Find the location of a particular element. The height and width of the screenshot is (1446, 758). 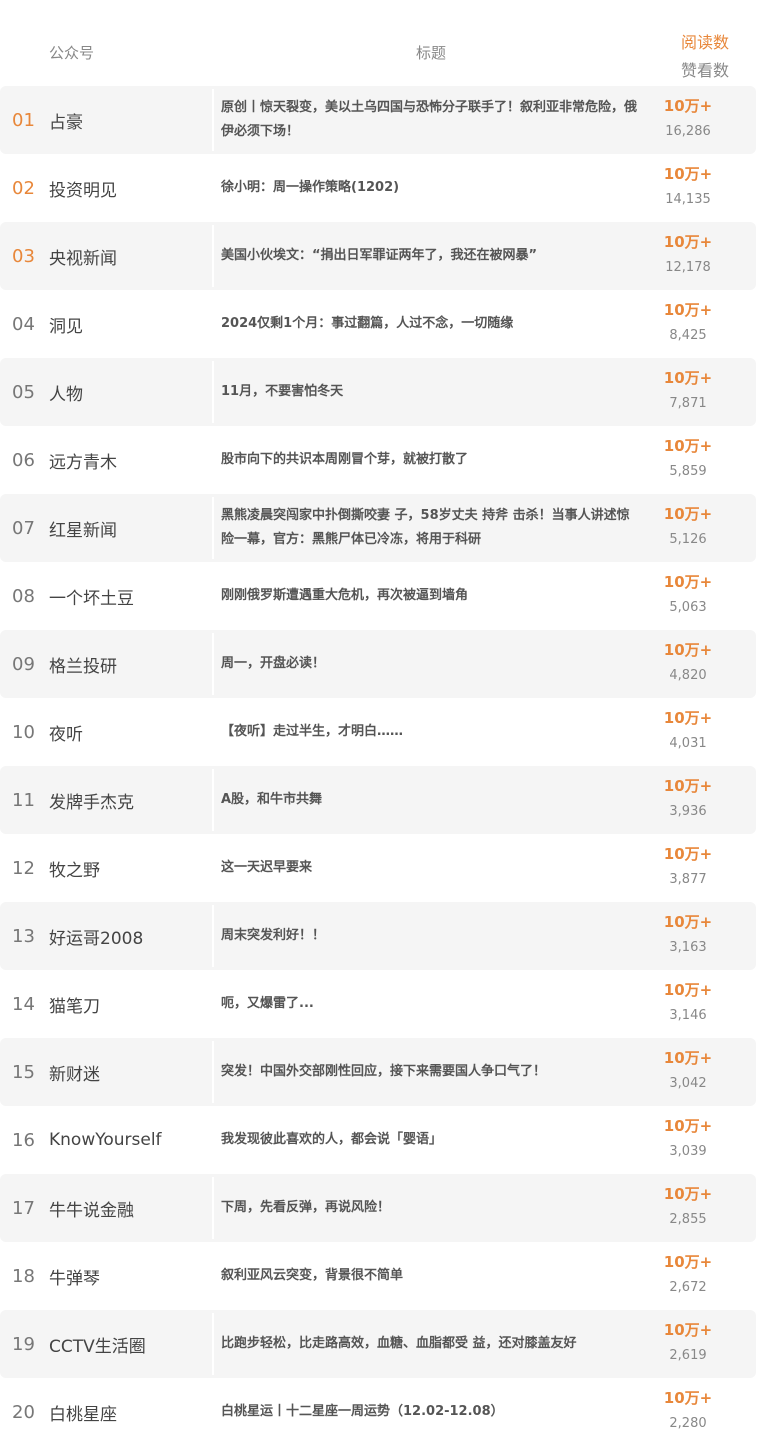

table-row: 04 洞见 2024仅剩1个月：事过翻篇，人过不念，一切随缘 10万+ 8,425 is located at coordinates (379, 324).